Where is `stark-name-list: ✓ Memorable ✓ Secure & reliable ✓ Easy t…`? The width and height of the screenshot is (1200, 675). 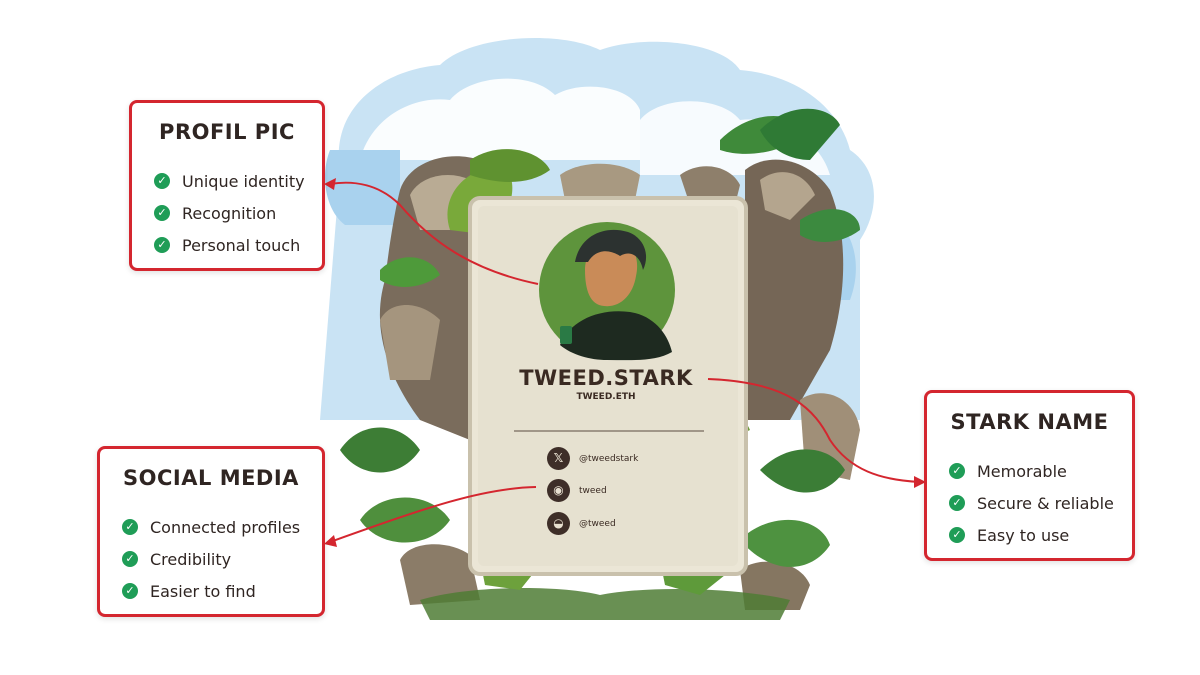 stark-name-list: ✓ Memorable ✓ Secure & reliable ✓ Easy t… is located at coordinates (1031, 503).